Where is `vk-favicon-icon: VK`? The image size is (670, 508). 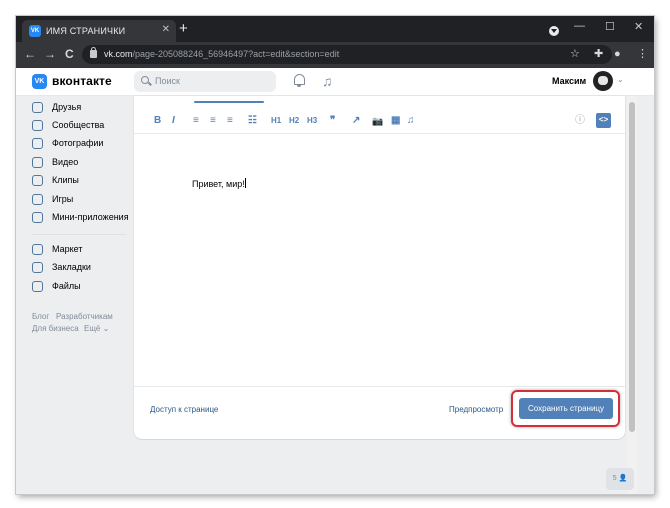 vk-favicon-icon: VK is located at coordinates (35, 31).